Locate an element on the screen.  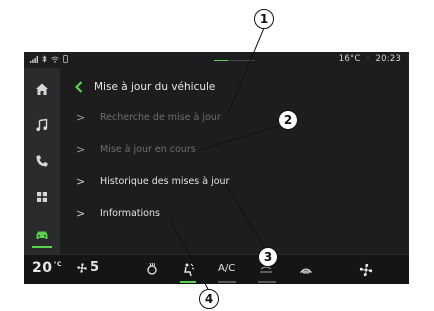
sidebar-item-home is located at coordinates (42, 89).